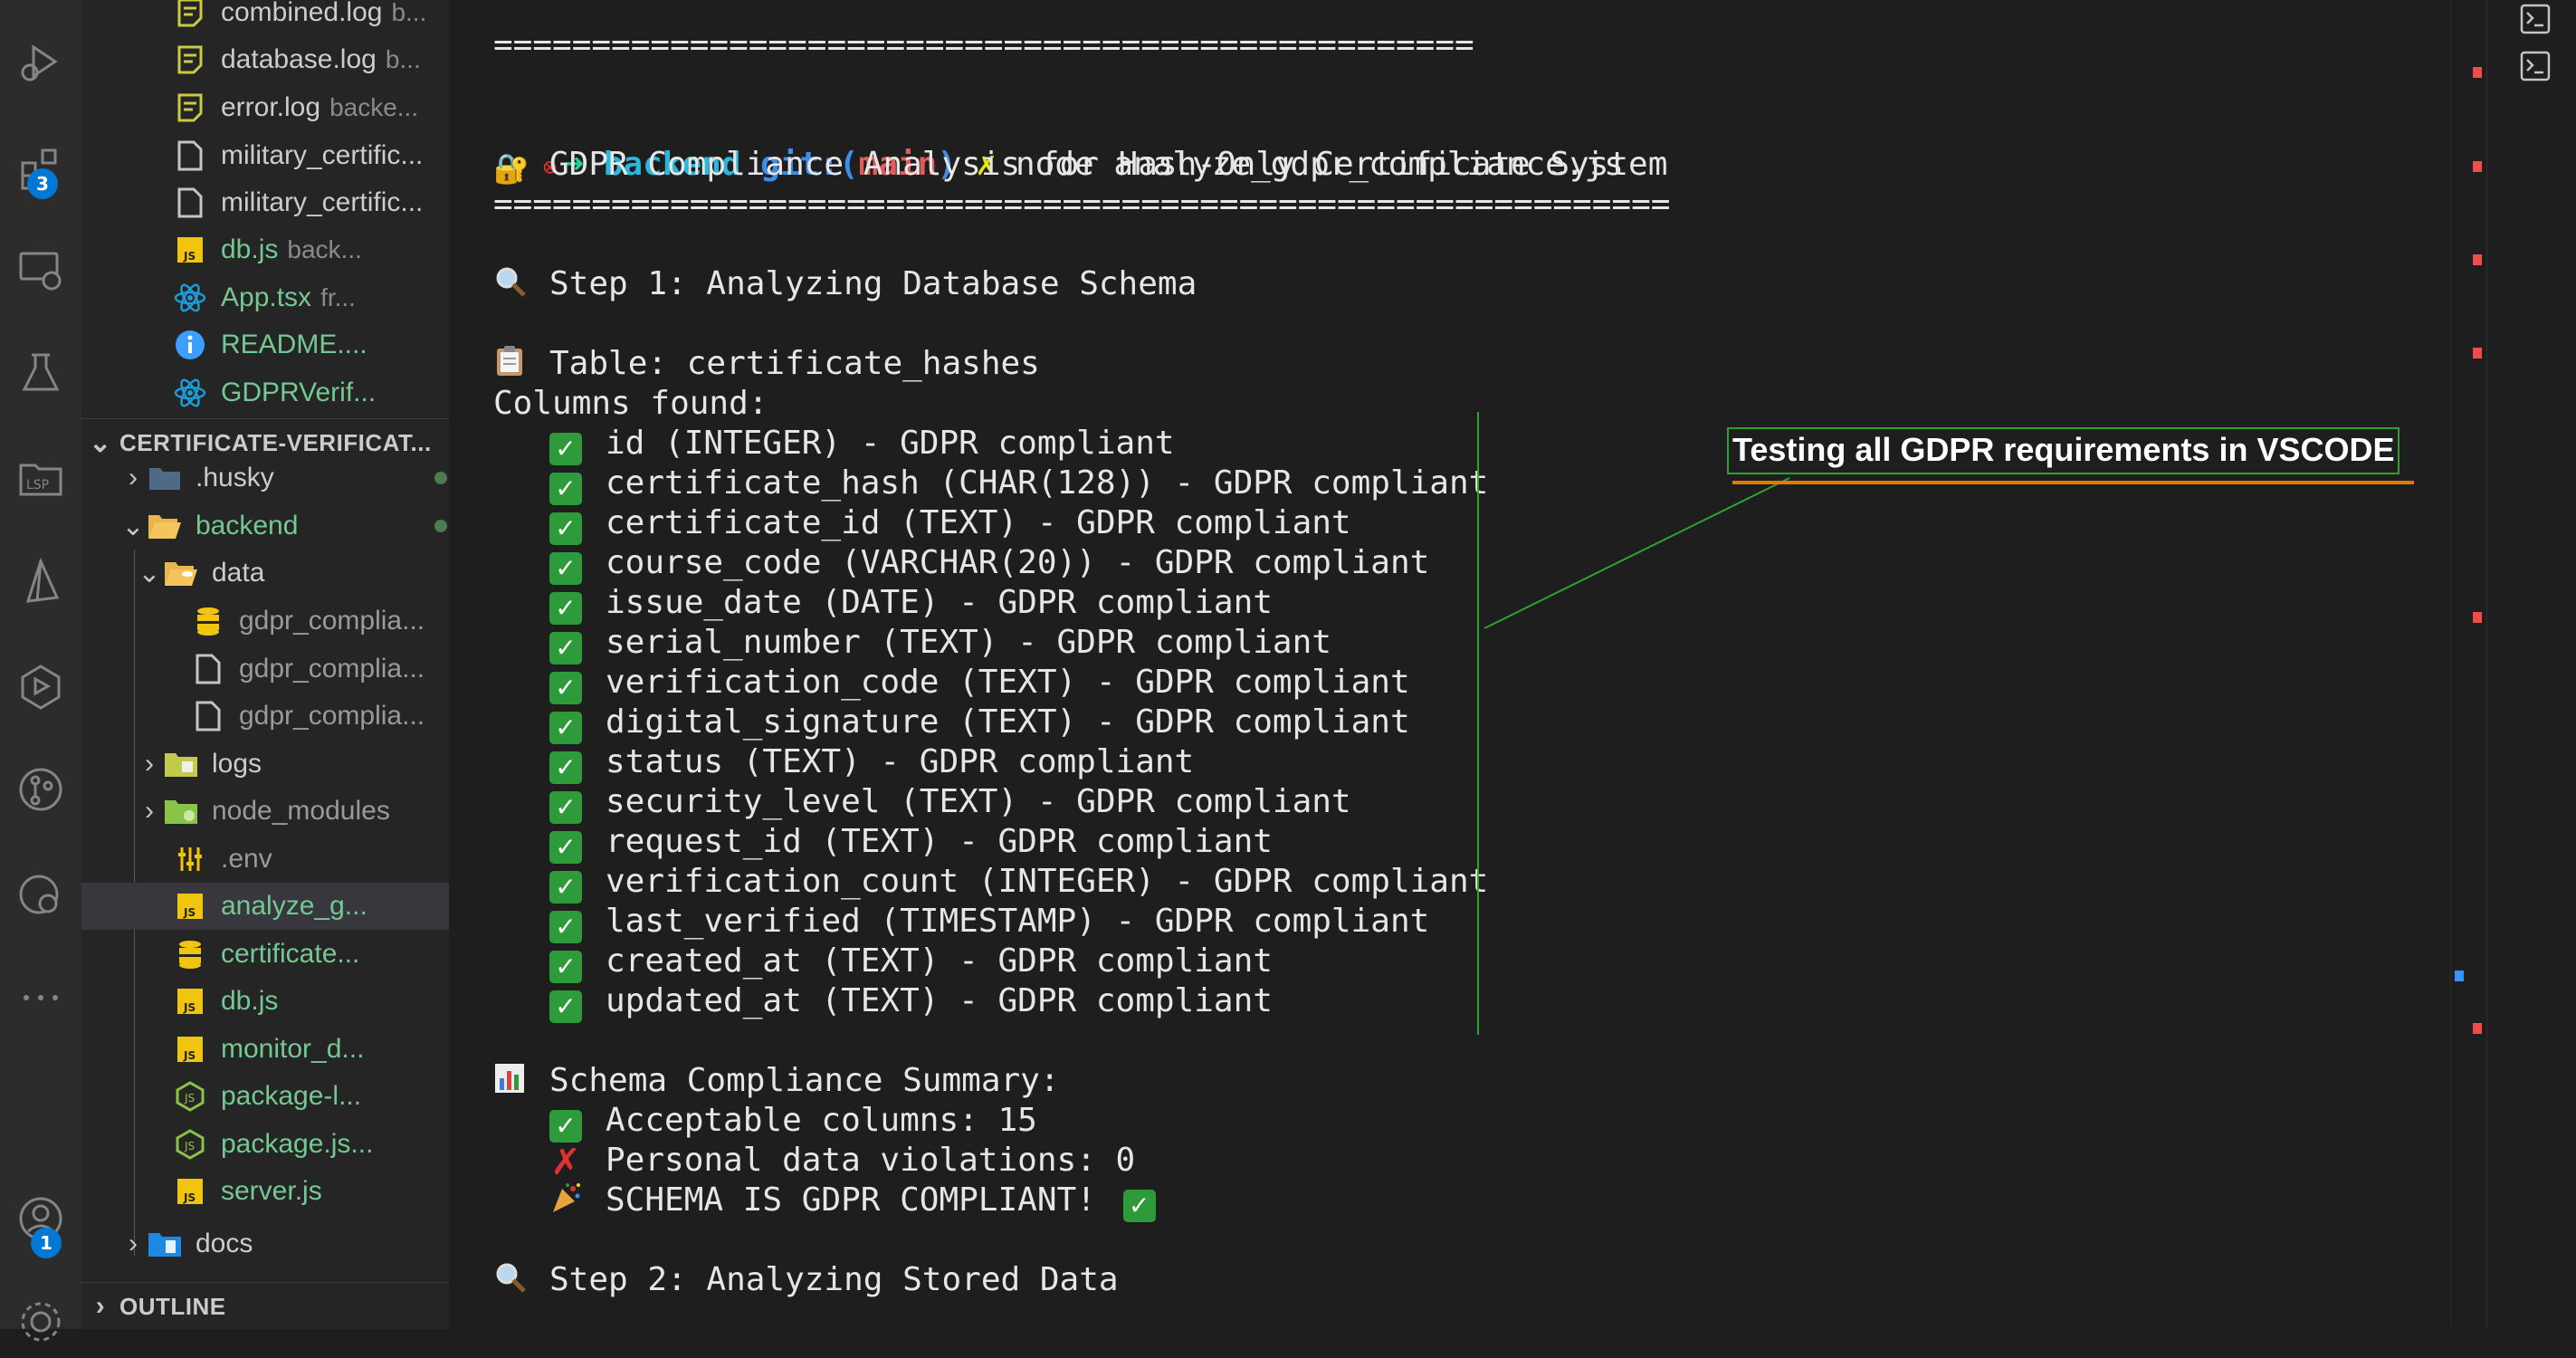 This screenshot has width=2576, height=1358. I want to click on logs-folder-icon, so click(181, 764).